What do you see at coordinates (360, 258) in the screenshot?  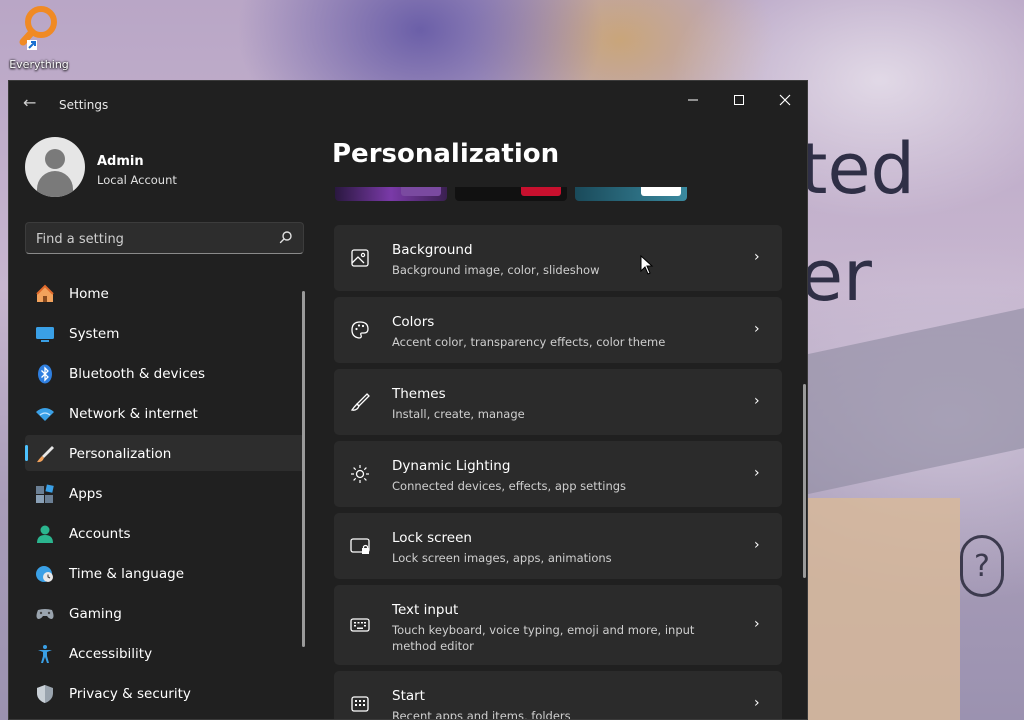 I see `image-icon` at bounding box center [360, 258].